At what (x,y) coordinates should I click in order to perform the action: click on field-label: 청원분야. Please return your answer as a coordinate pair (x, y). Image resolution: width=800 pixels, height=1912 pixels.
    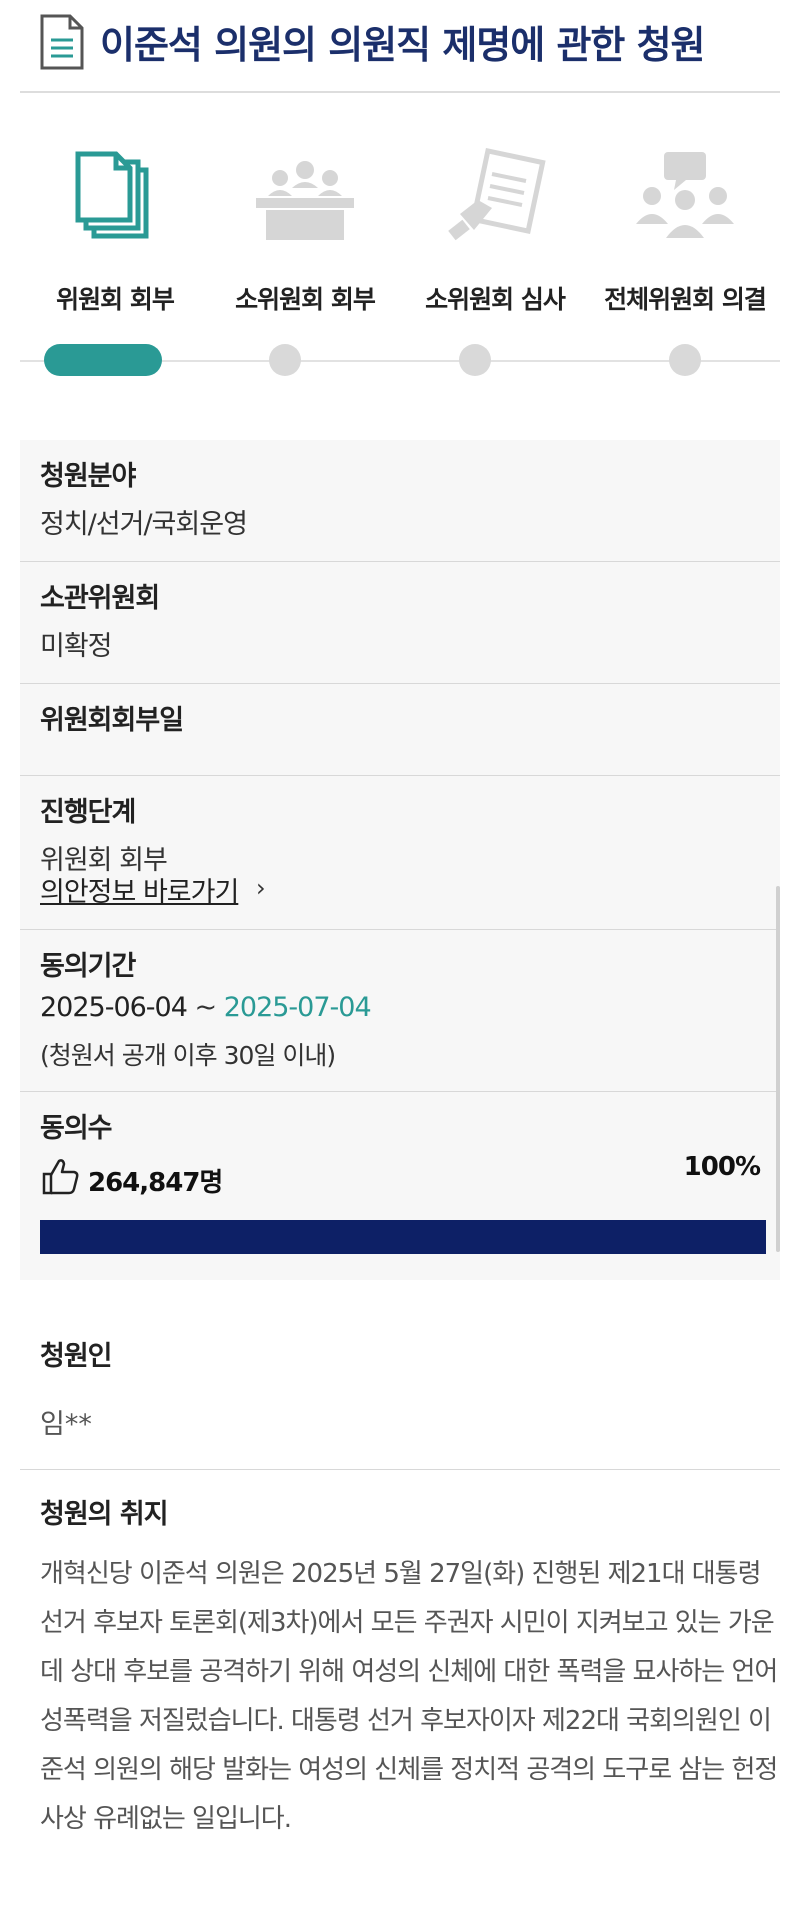
    Looking at the image, I should click on (88, 476).